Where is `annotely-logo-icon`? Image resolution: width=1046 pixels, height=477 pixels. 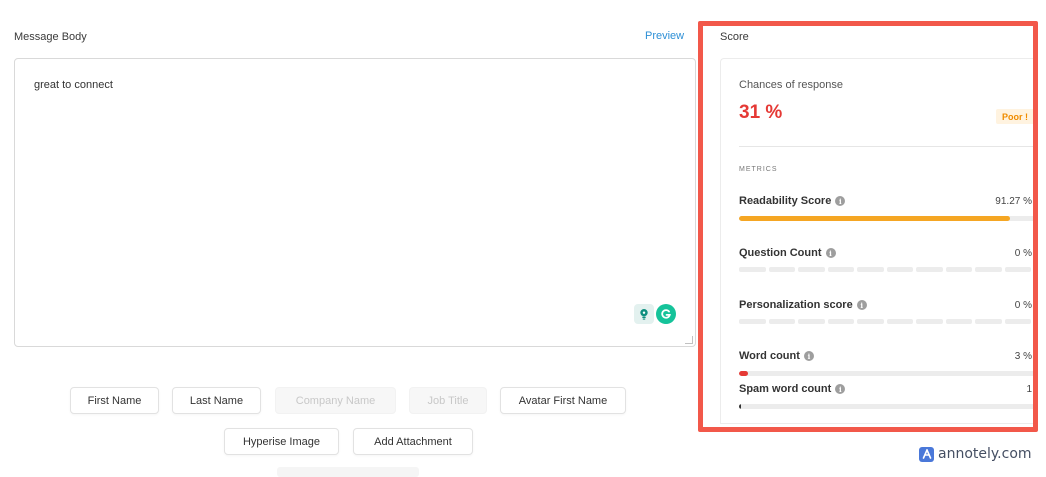 annotely-logo-icon is located at coordinates (926, 454).